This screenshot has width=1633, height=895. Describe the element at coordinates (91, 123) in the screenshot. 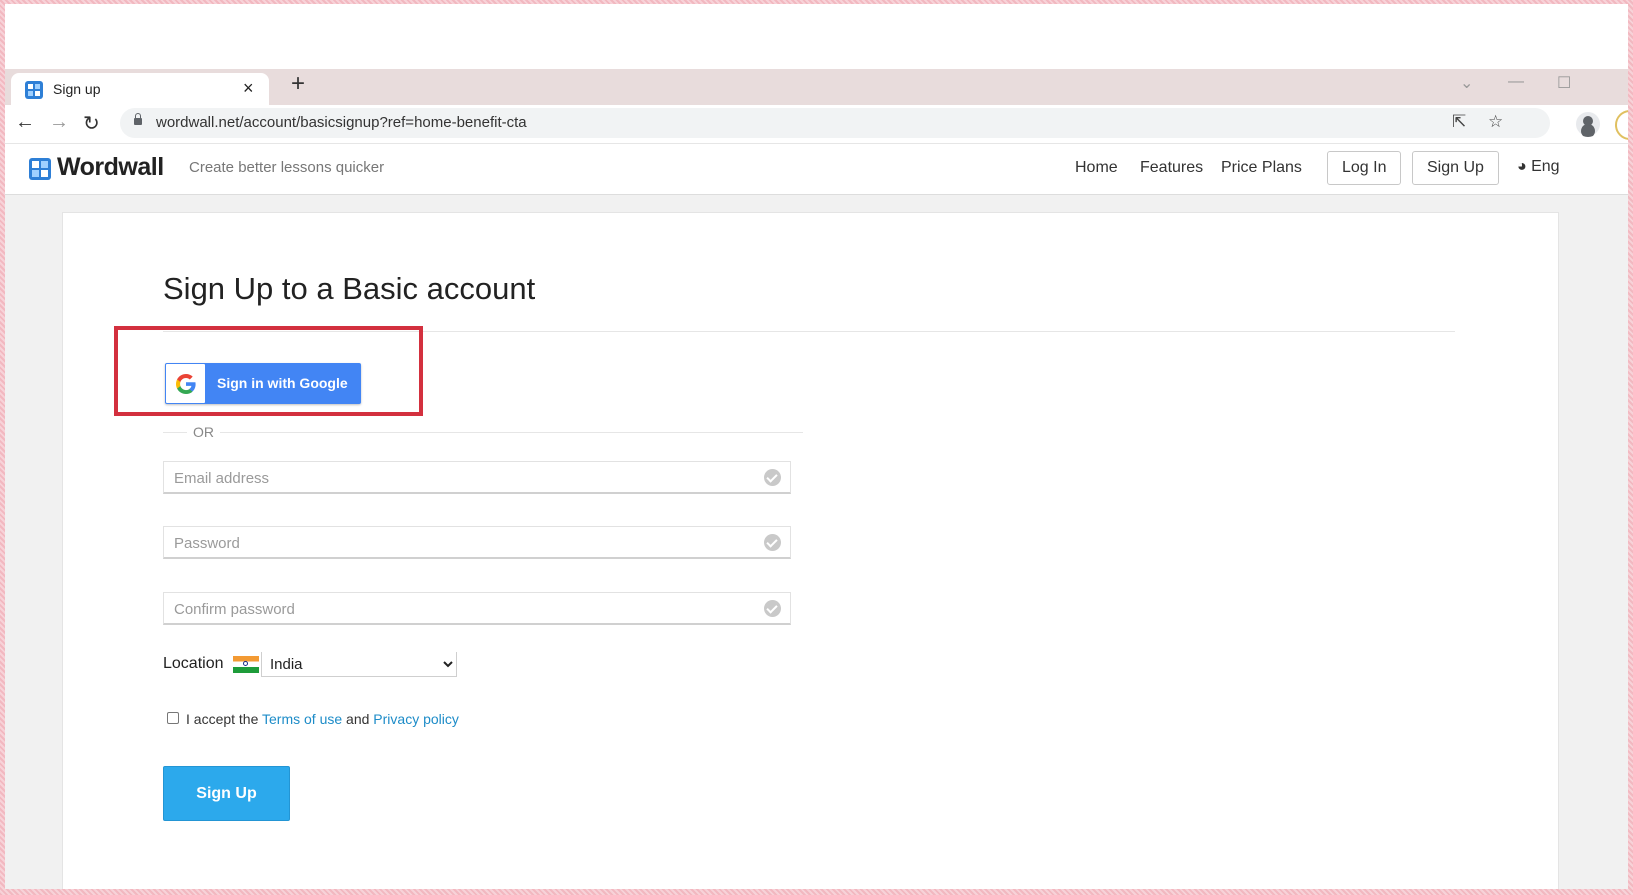

I see `reload-icon: ↻` at that location.